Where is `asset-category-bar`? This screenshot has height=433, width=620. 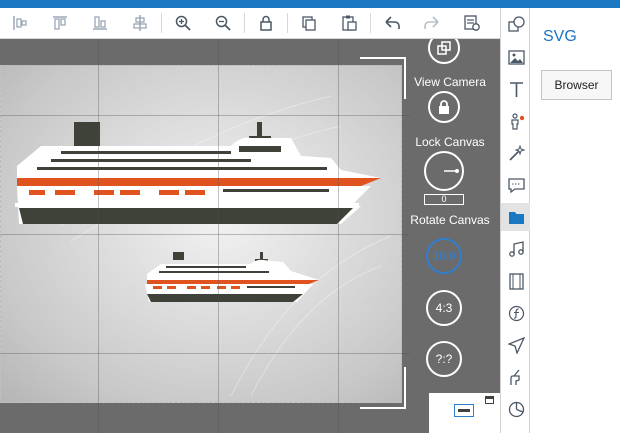
asset-category-bar is located at coordinates (516, 220).